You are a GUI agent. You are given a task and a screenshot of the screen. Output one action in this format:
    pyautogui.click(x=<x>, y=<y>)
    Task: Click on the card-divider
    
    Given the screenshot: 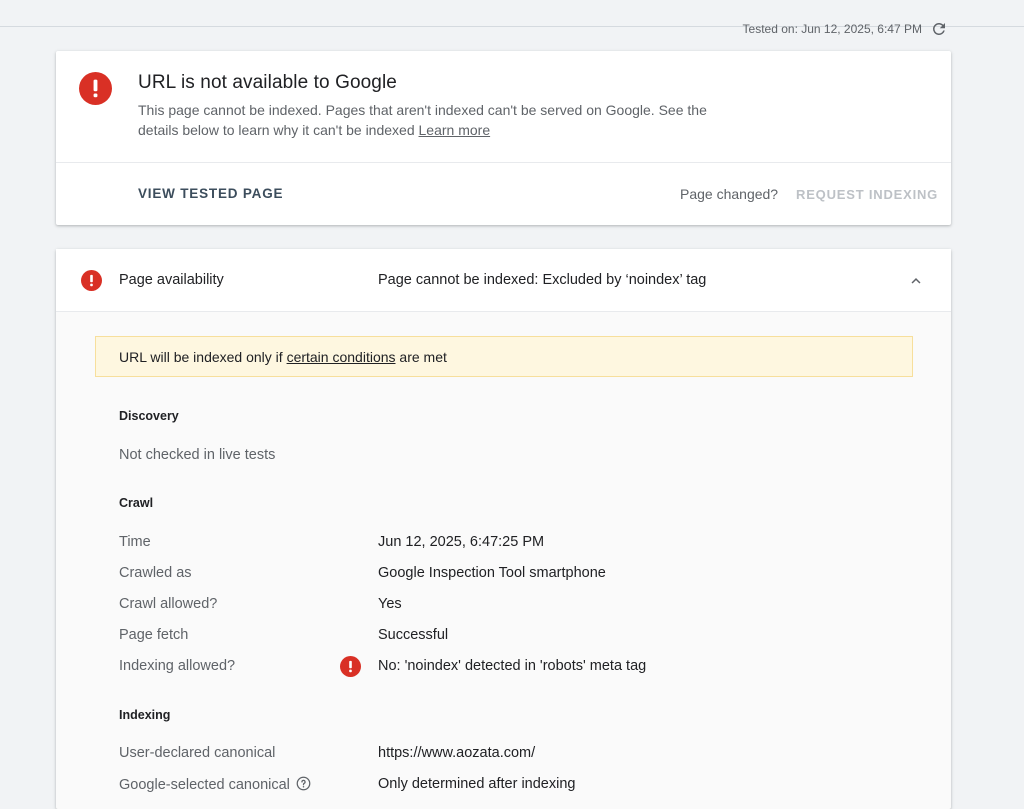 What is the action you would take?
    pyautogui.click(x=503, y=162)
    